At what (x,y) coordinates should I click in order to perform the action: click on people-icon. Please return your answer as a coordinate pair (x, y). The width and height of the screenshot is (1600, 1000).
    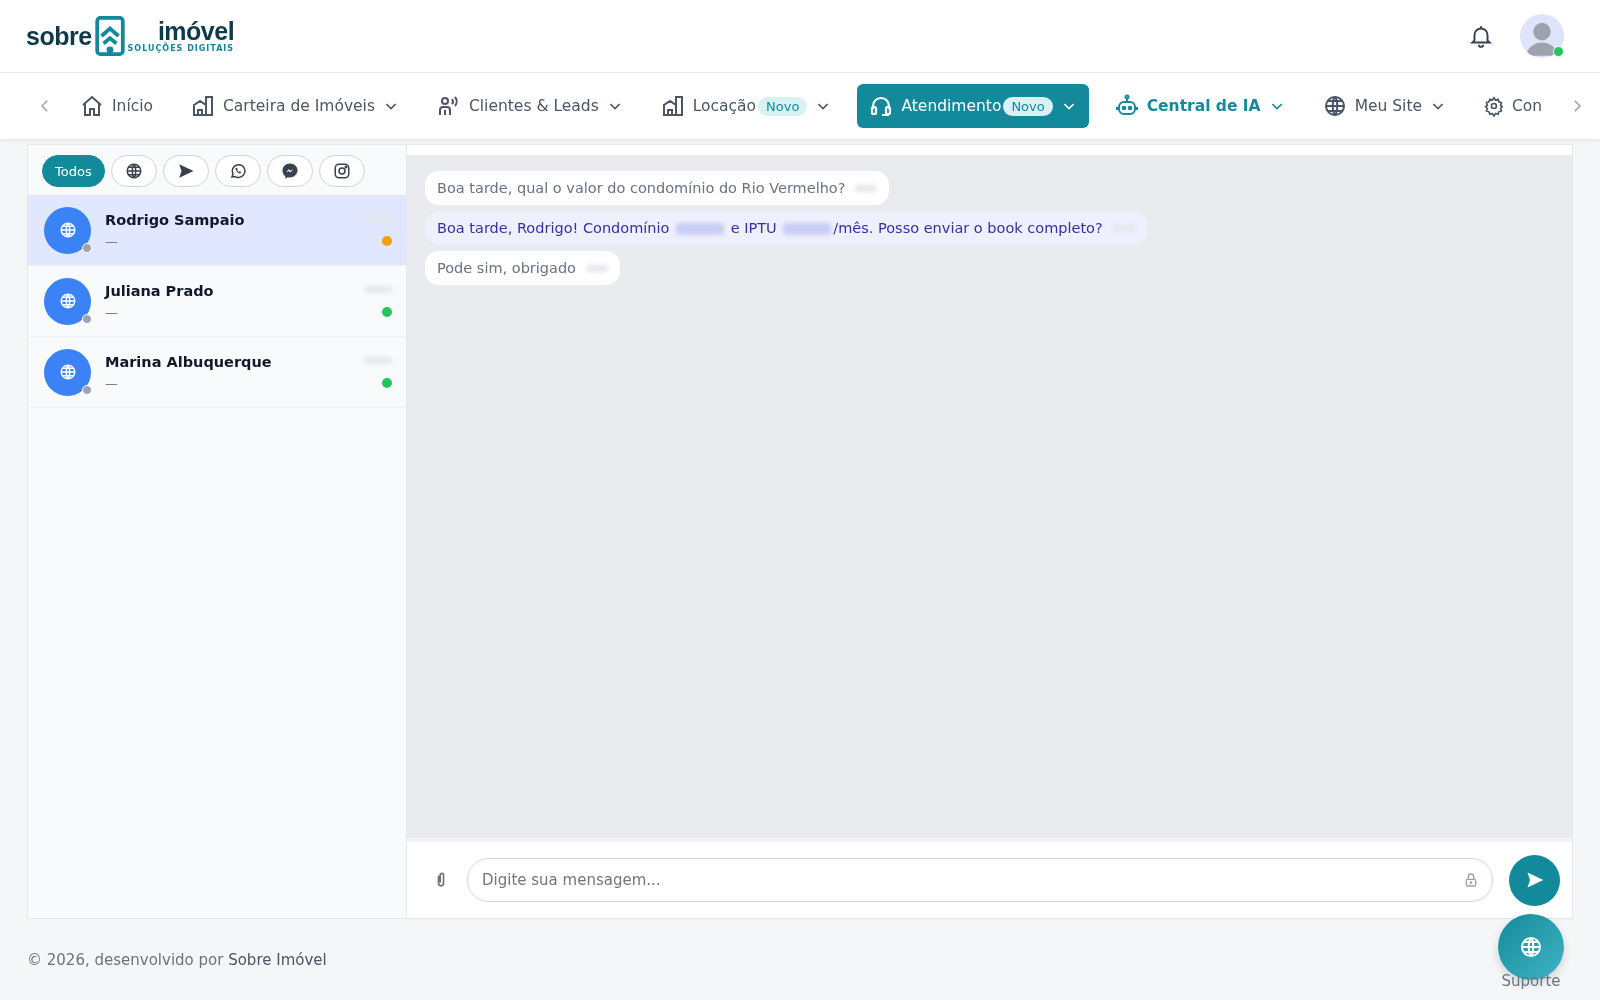
    Looking at the image, I should click on (449, 106).